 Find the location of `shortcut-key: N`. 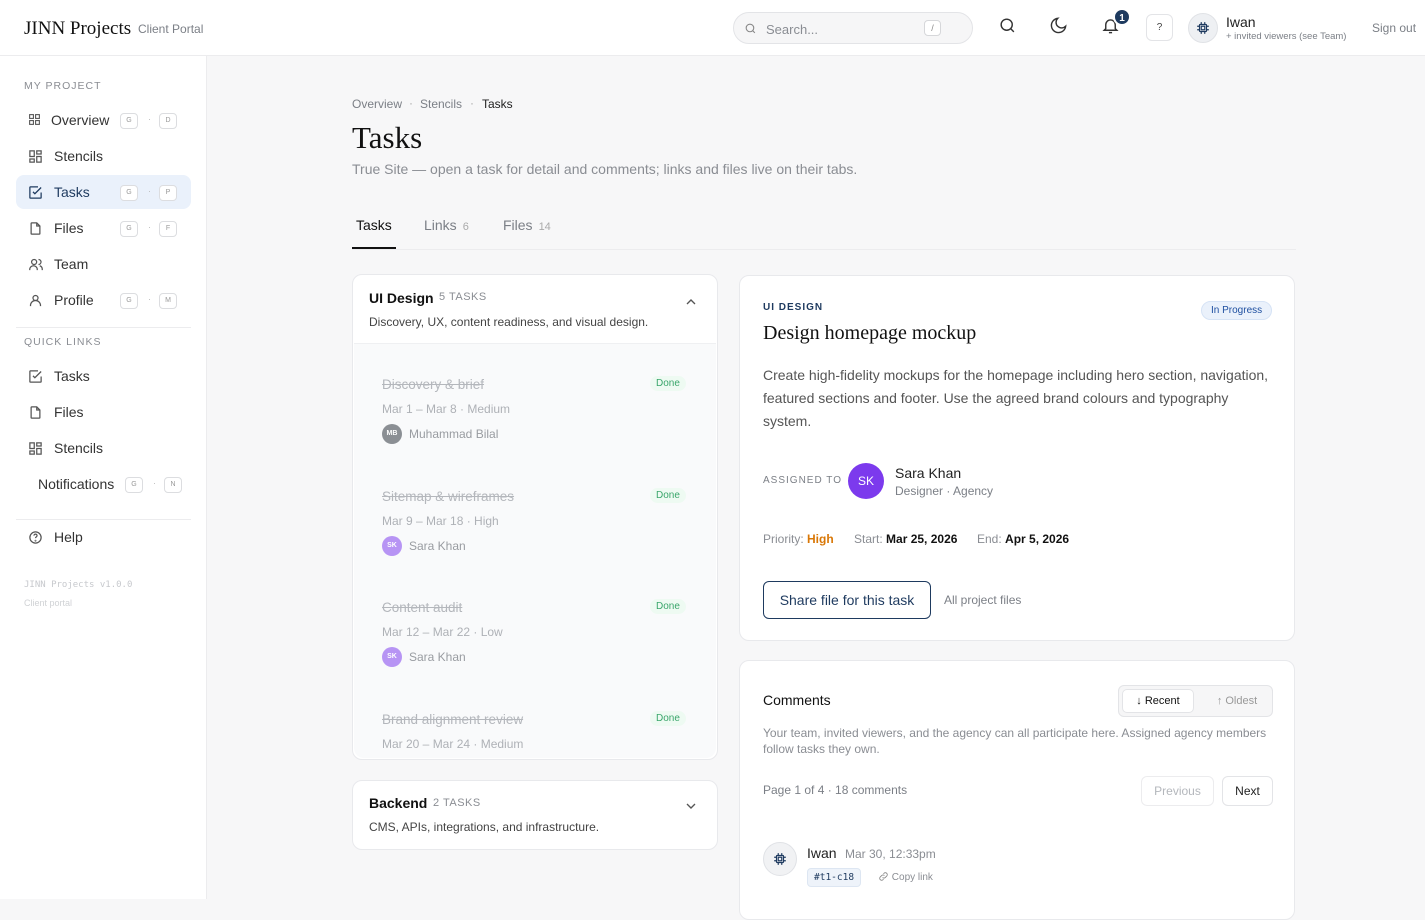

shortcut-key: N is located at coordinates (173, 485).